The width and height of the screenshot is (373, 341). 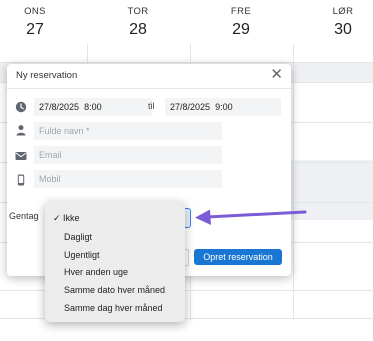 I want to click on annotation-arrow-icon, so click(x=251, y=217).